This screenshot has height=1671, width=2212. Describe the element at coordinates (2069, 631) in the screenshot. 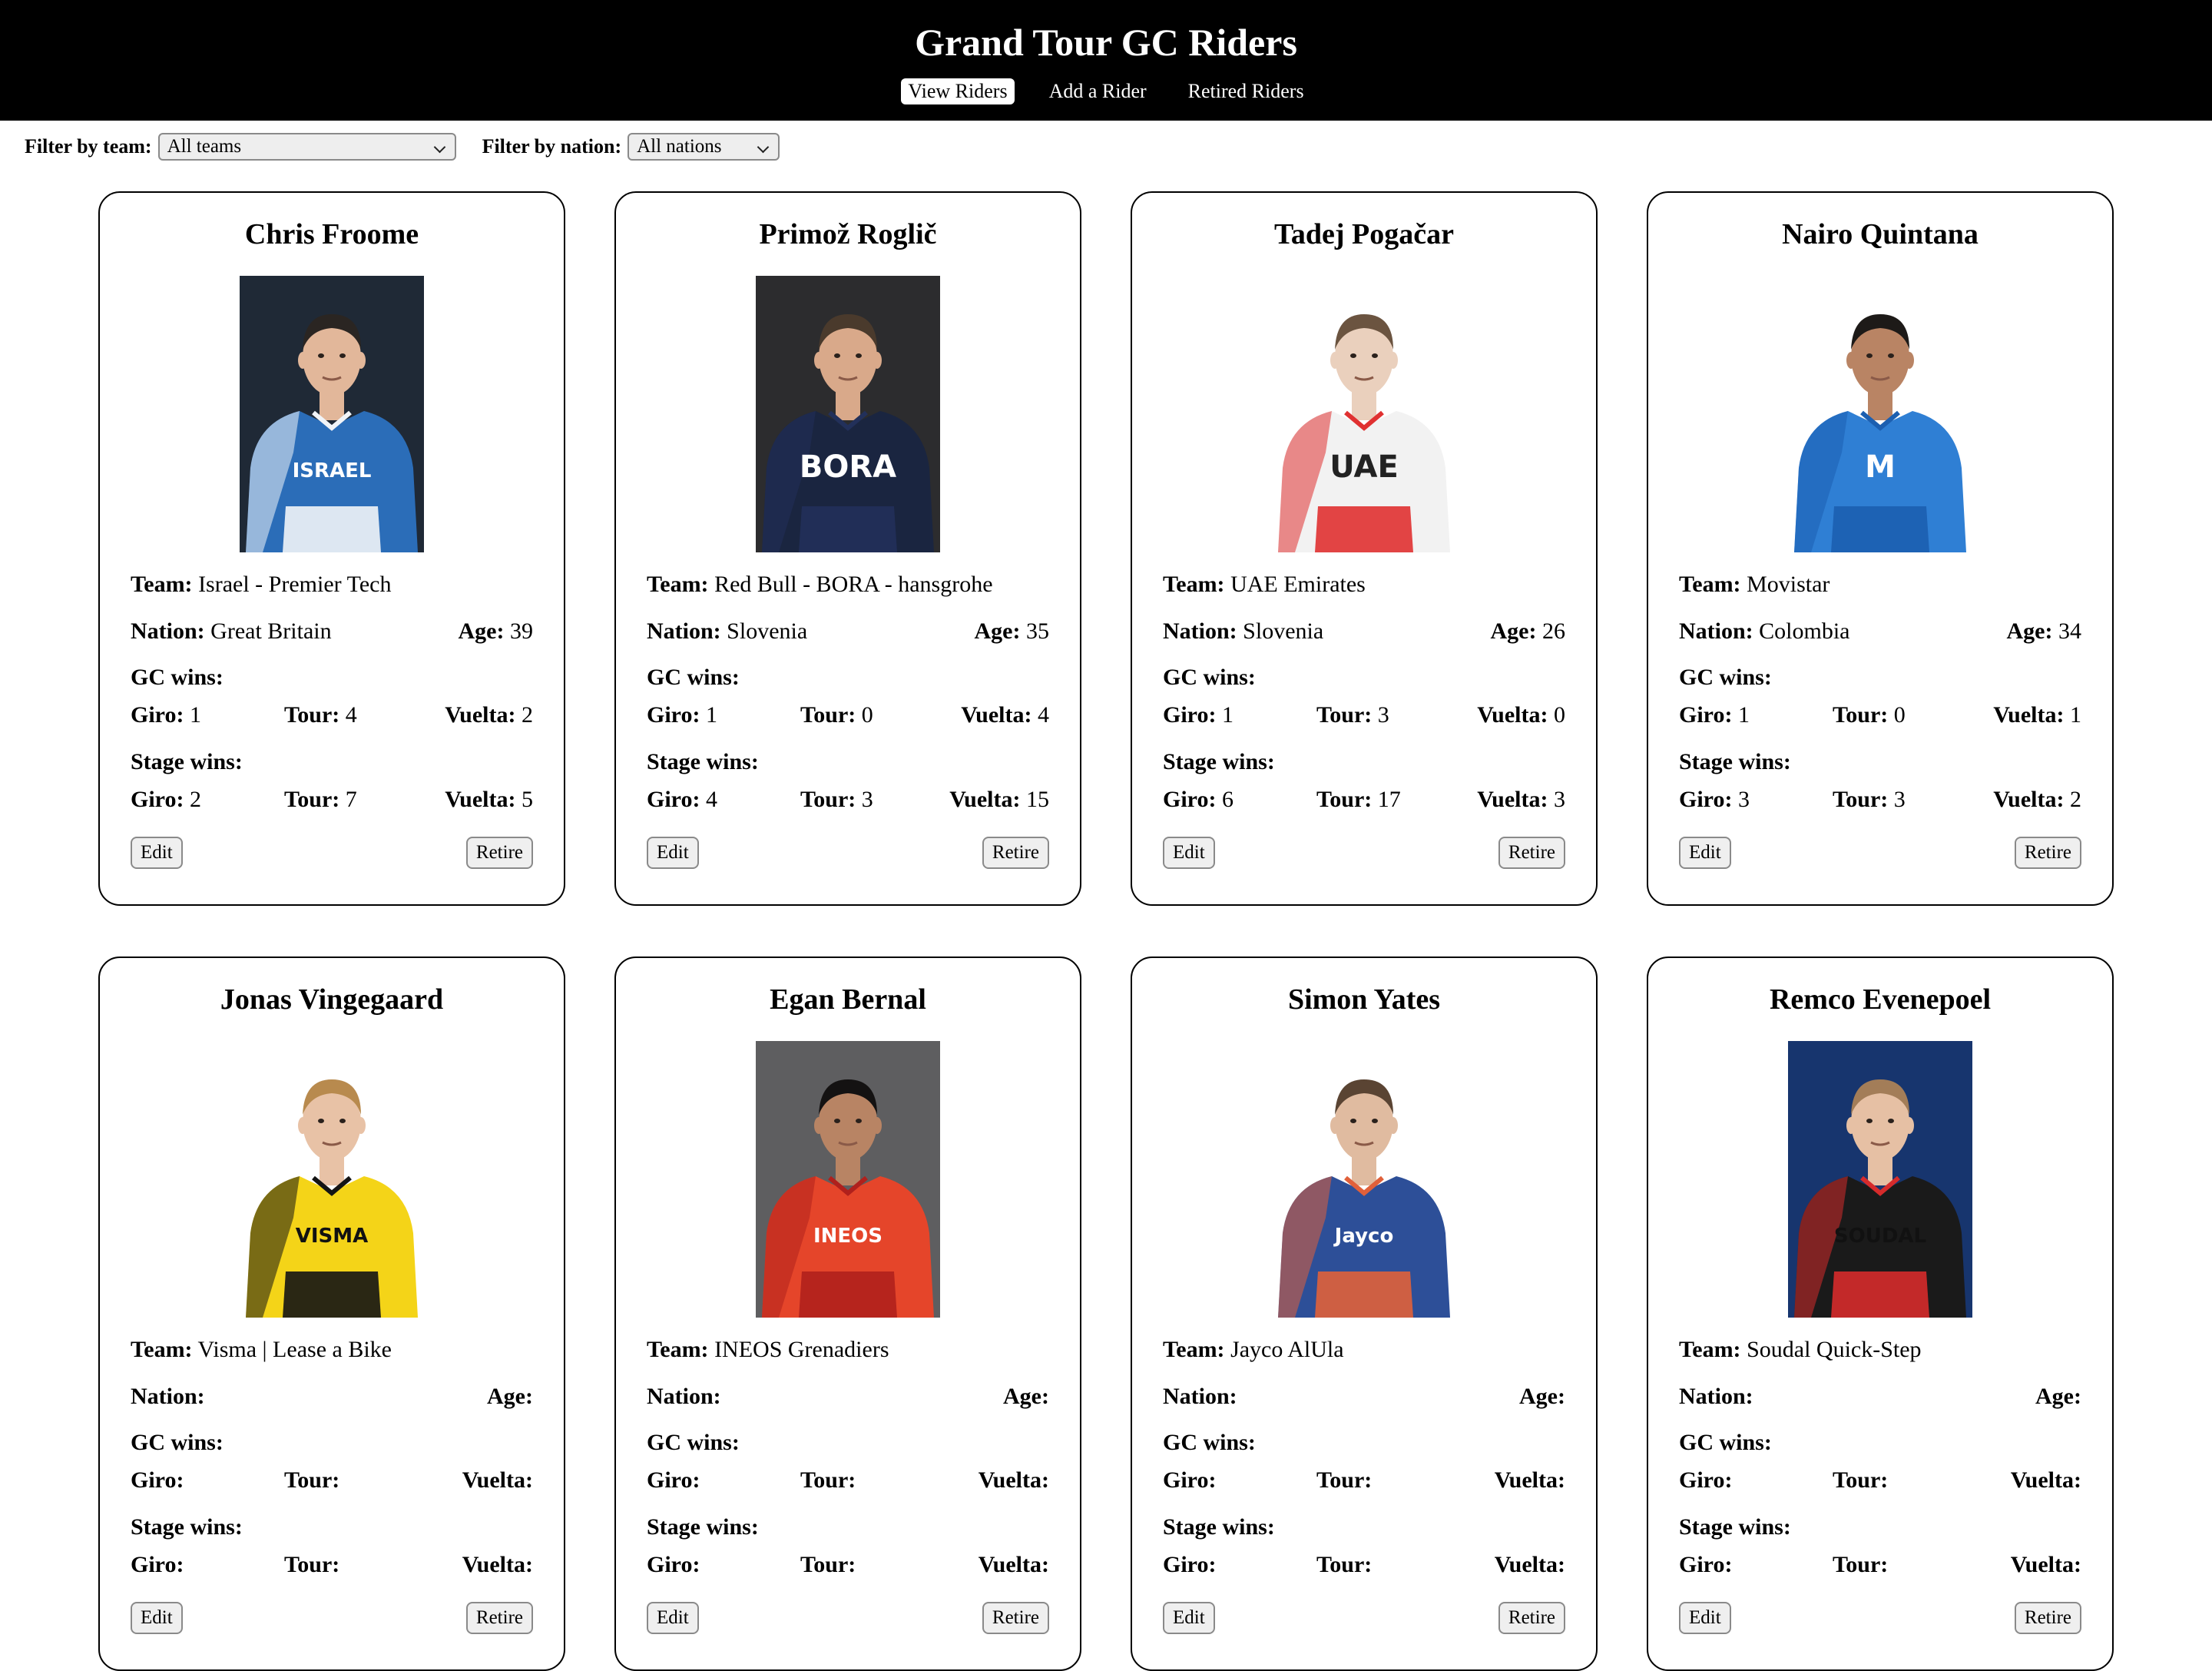

I see `age-value: 34` at that location.